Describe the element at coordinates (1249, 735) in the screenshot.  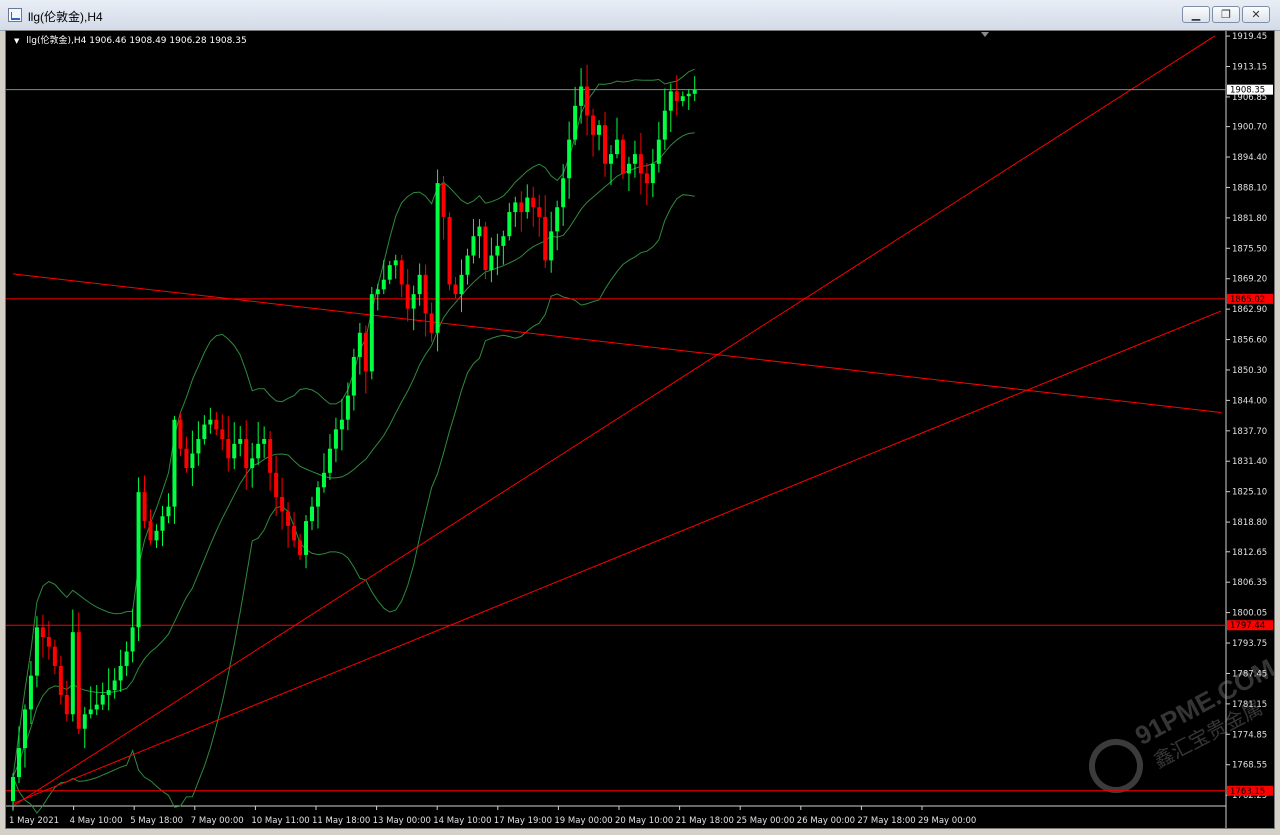
I see `y-tick-label: 1774.85` at that location.